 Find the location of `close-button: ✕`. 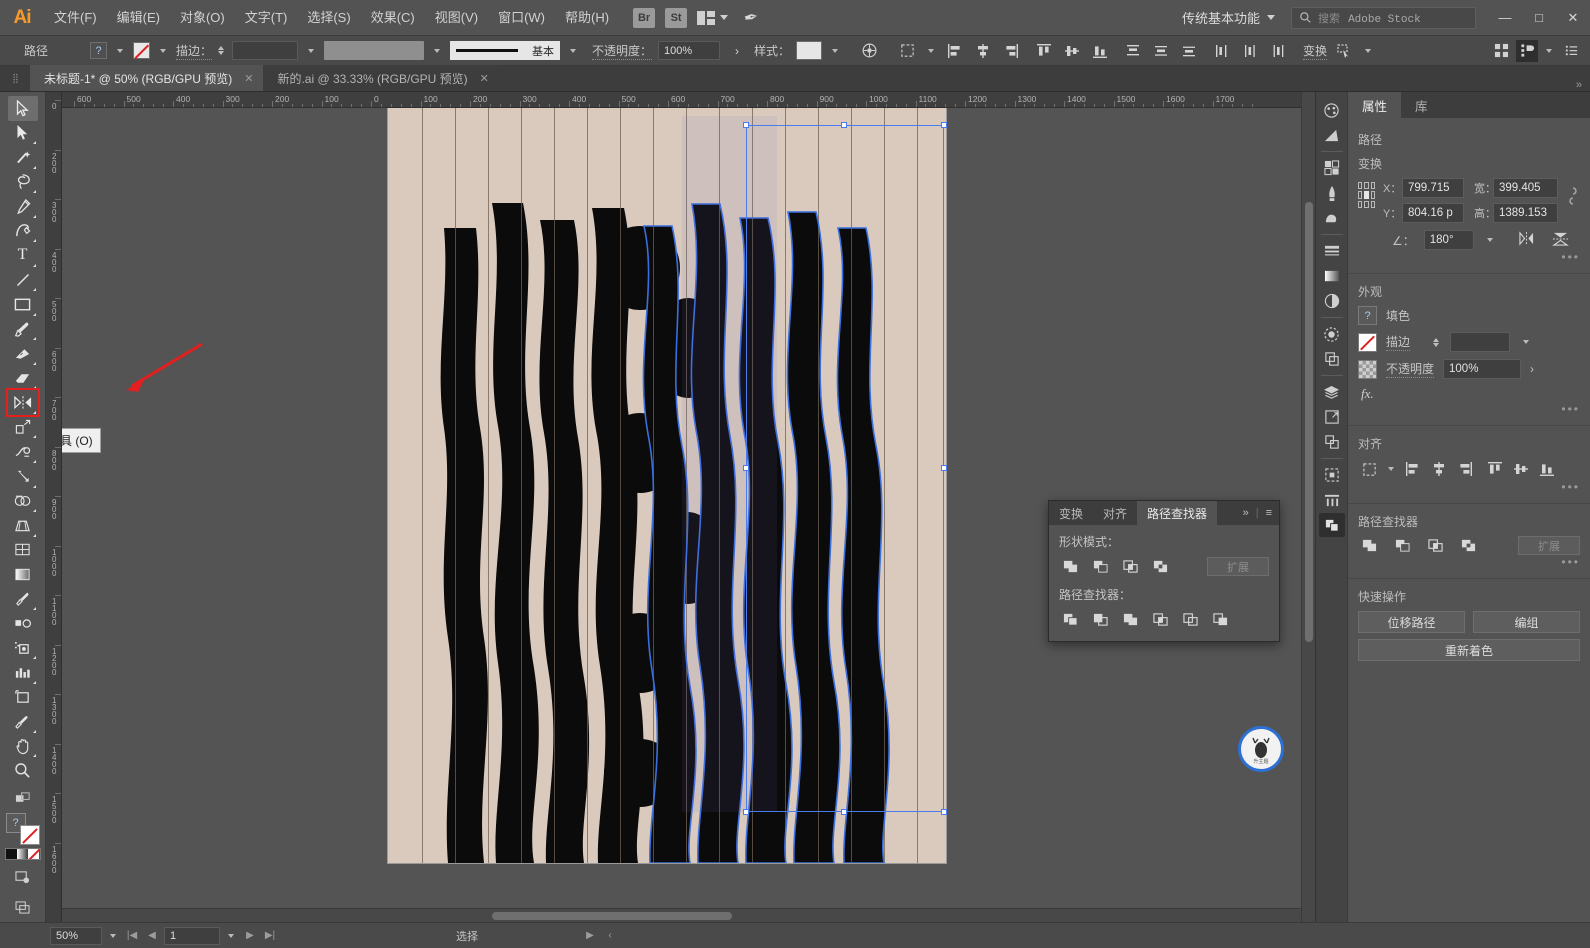

close-button: ✕ is located at coordinates (1573, 18).